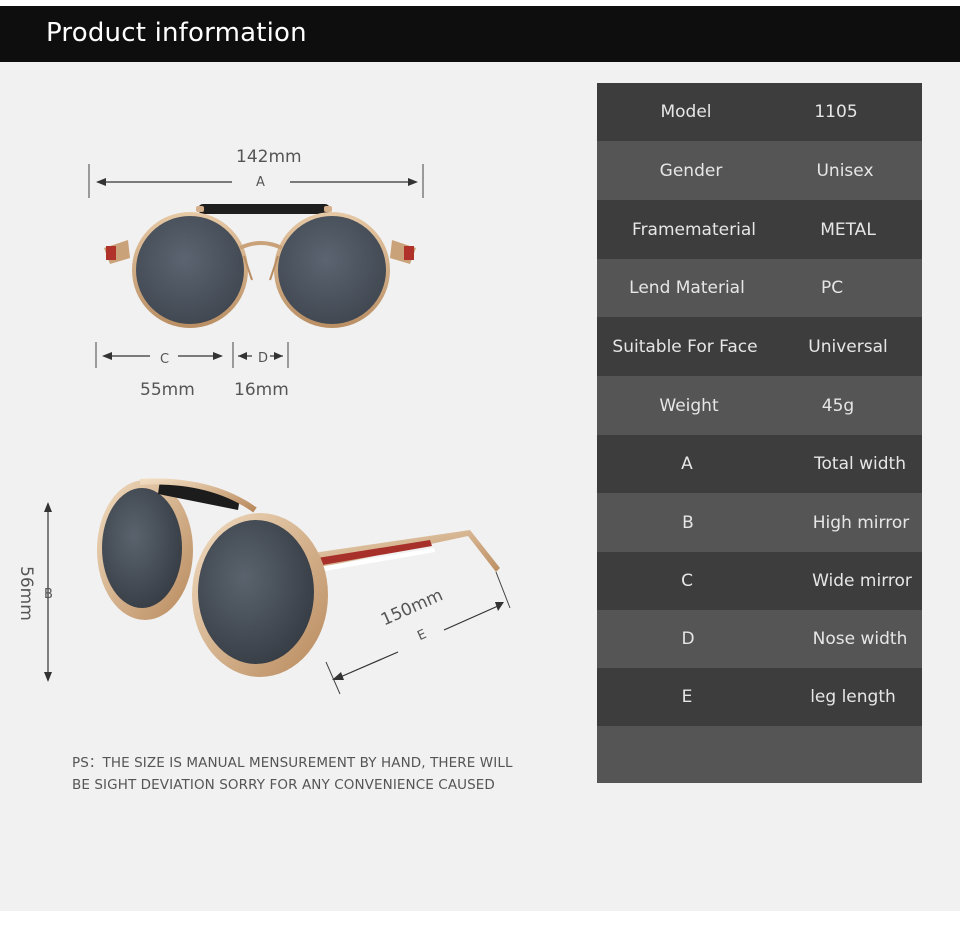 Image resolution: width=960 pixels, height=931 pixels. What do you see at coordinates (759, 754) in the screenshot?
I see `spec-row-empty` at bounding box center [759, 754].